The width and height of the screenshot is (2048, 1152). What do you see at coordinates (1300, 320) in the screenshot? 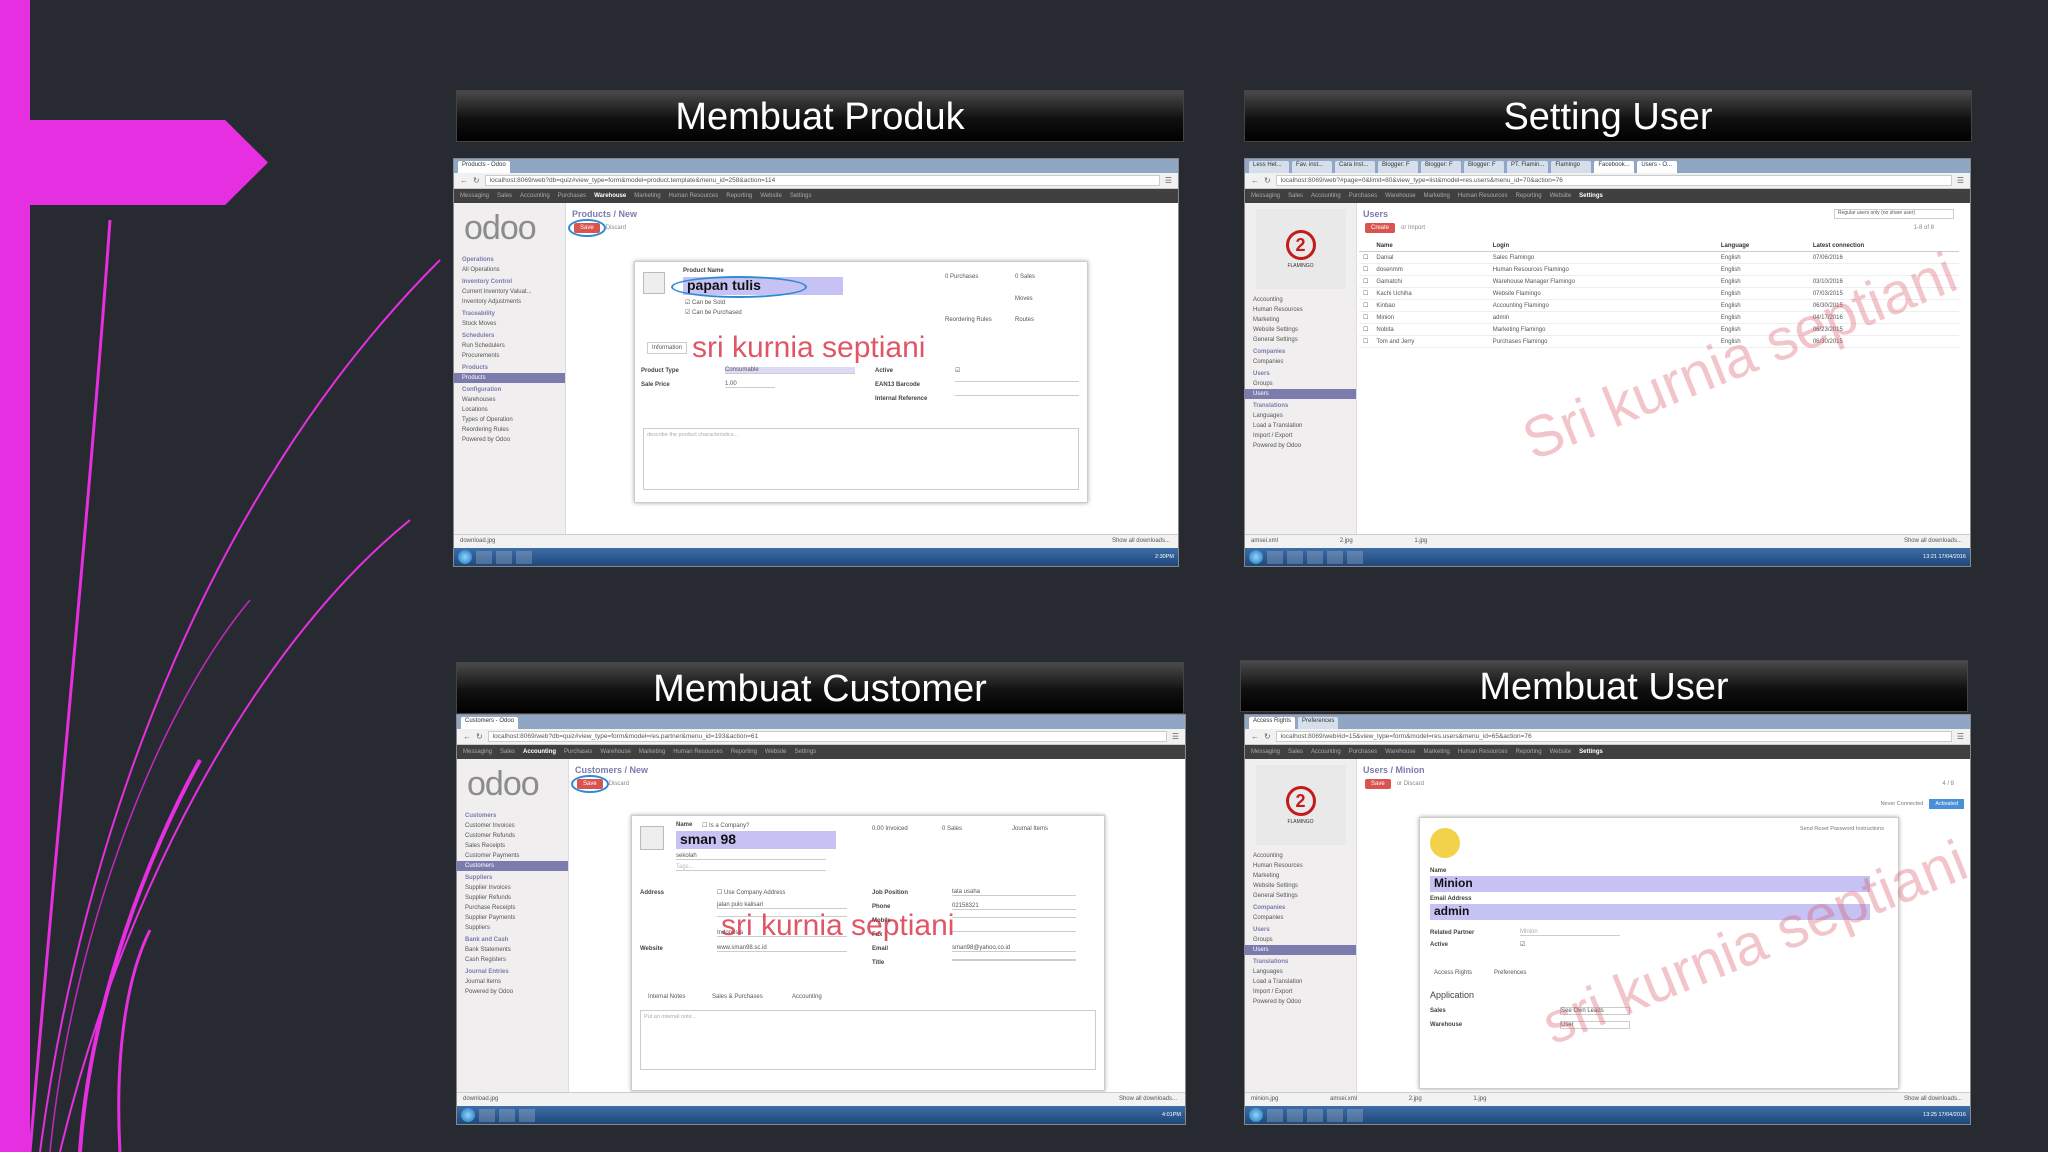
I see `sidebar-item: Marketing` at bounding box center [1300, 320].